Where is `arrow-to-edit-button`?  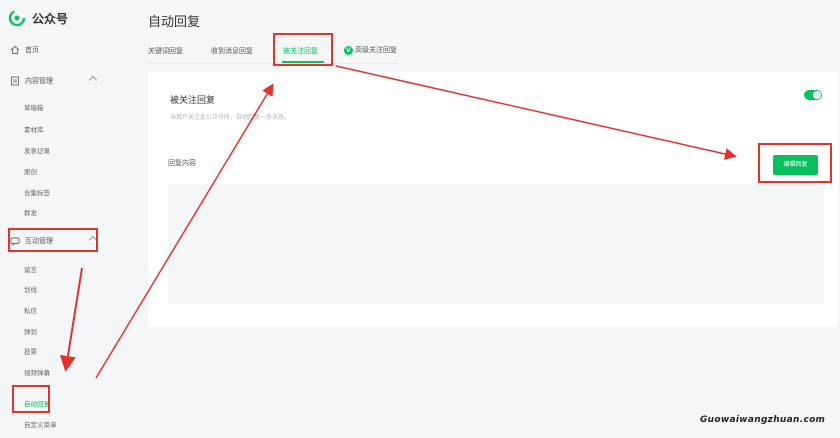
arrow-to-edit-button is located at coordinates (536, 112).